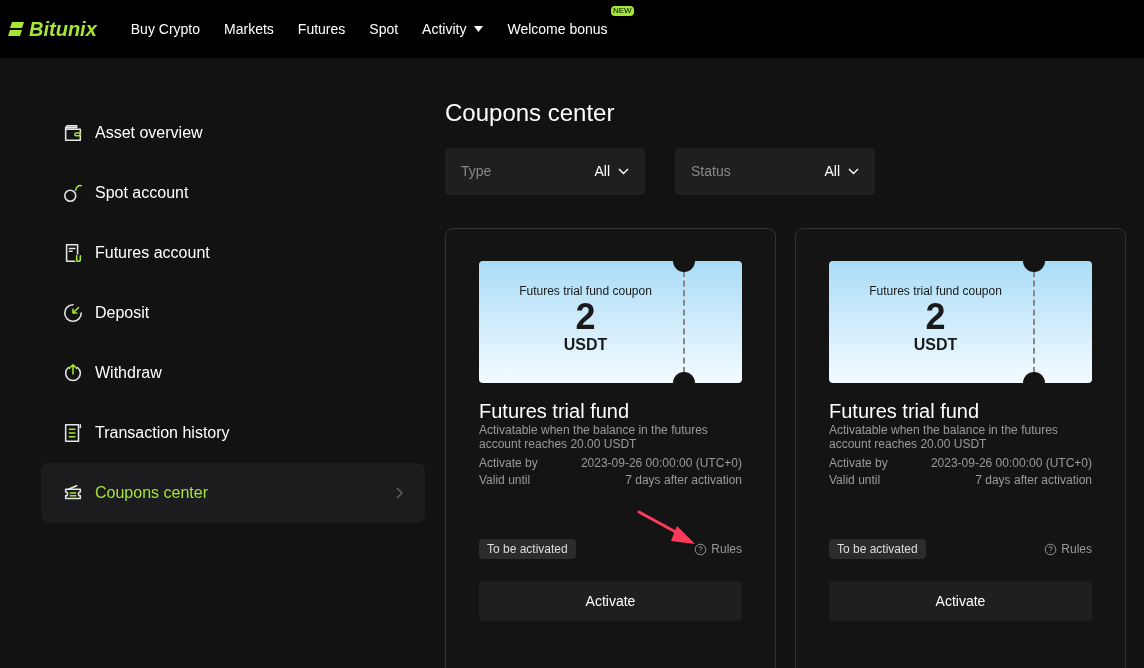  I want to click on nav-link: Futures, so click(321, 29).